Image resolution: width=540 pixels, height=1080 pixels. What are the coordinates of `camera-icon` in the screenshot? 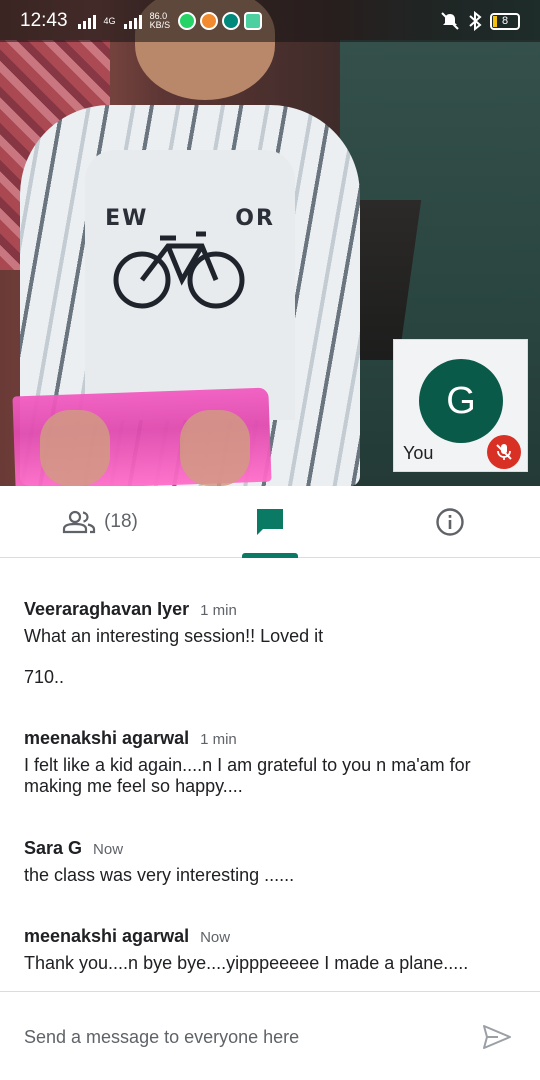 It's located at (253, 21).